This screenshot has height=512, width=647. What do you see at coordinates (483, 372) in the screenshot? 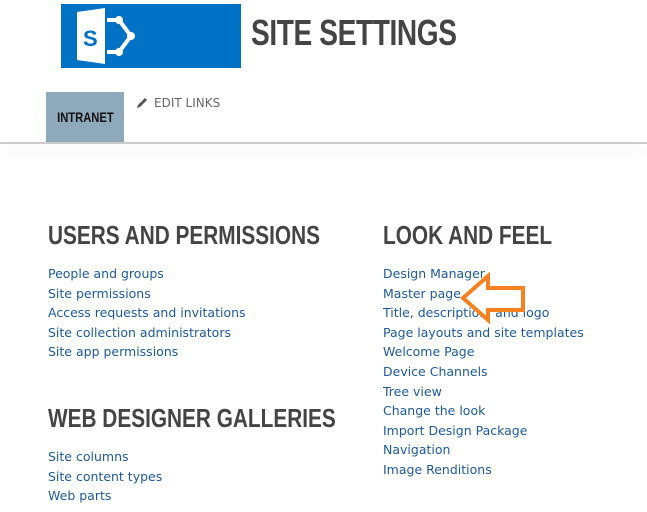
I see `list-item: Device Channels` at bounding box center [483, 372].